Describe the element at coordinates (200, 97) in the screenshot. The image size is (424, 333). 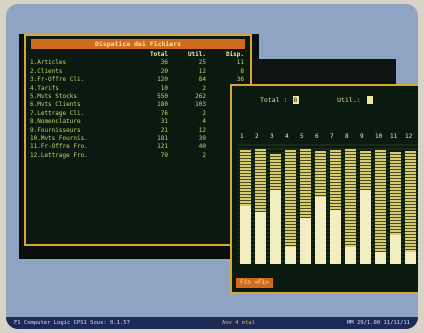
I see `table-cell: 262` at that location.